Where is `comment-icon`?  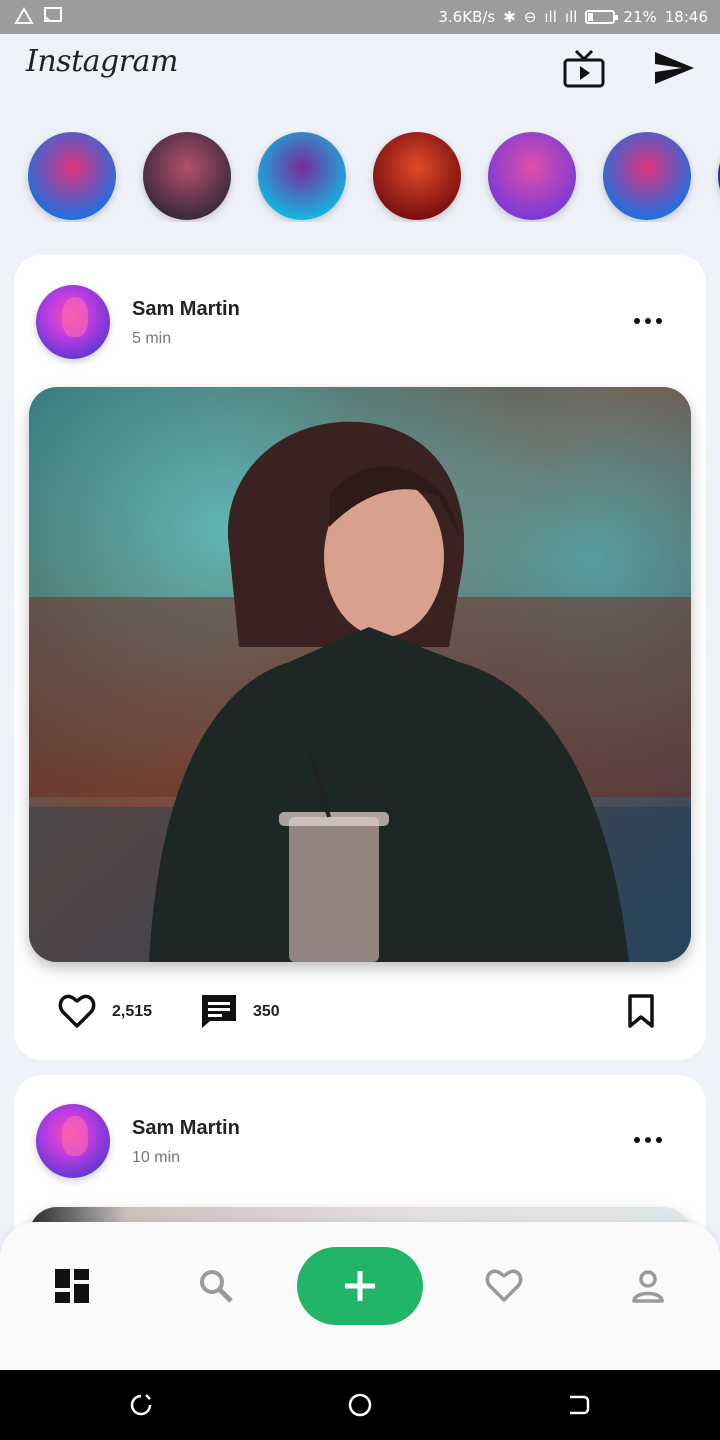 comment-icon is located at coordinates (219, 1013).